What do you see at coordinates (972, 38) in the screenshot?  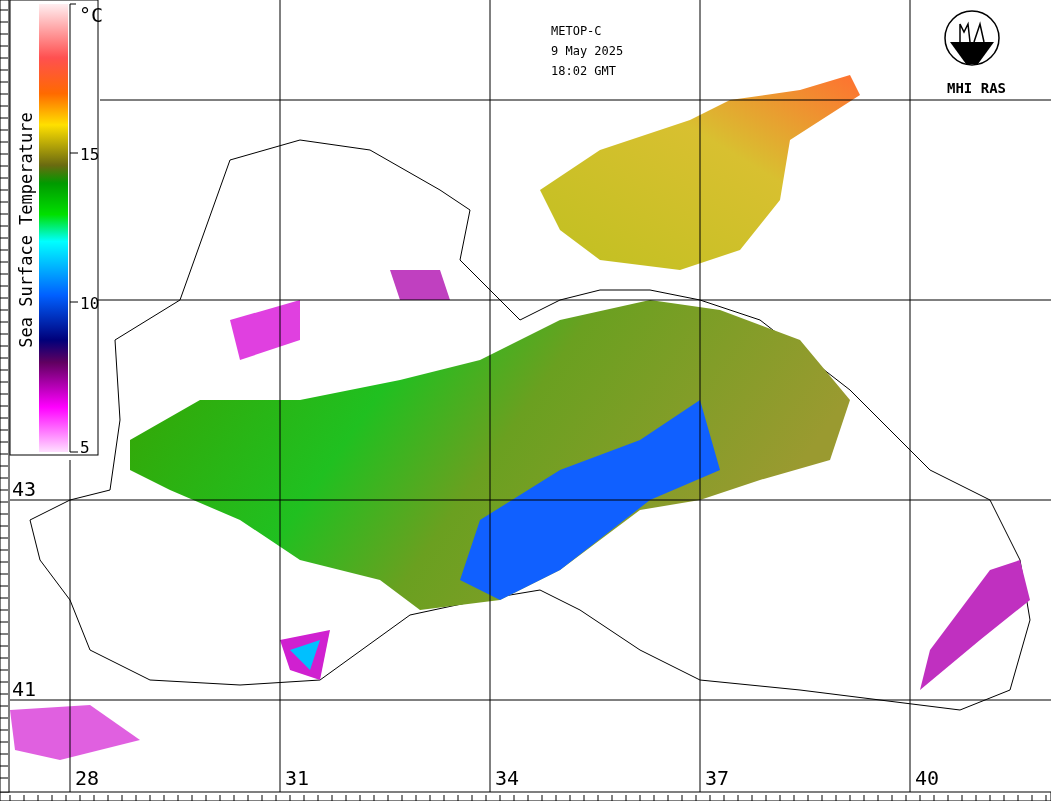 I see `logo-icon` at bounding box center [972, 38].